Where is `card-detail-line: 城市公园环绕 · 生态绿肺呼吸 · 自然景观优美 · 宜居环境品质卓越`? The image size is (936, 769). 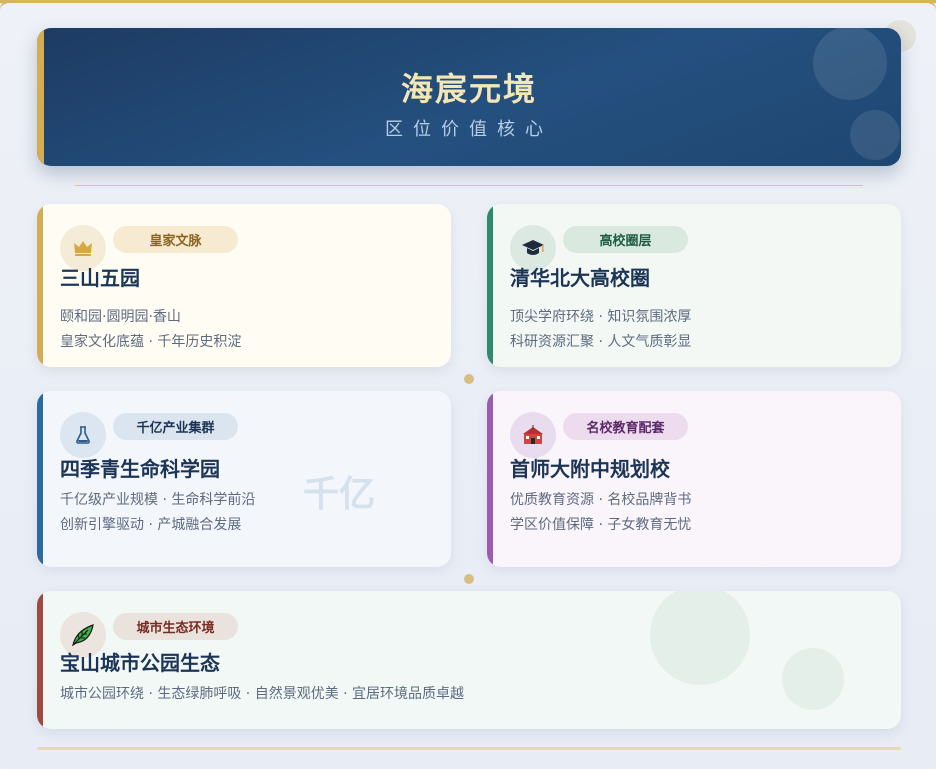
card-detail-line: 城市公园环绕 · 生态绿肺呼吸 · 自然景观优美 · 宜居环境品质卓越 is located at coordinates (262, 694).